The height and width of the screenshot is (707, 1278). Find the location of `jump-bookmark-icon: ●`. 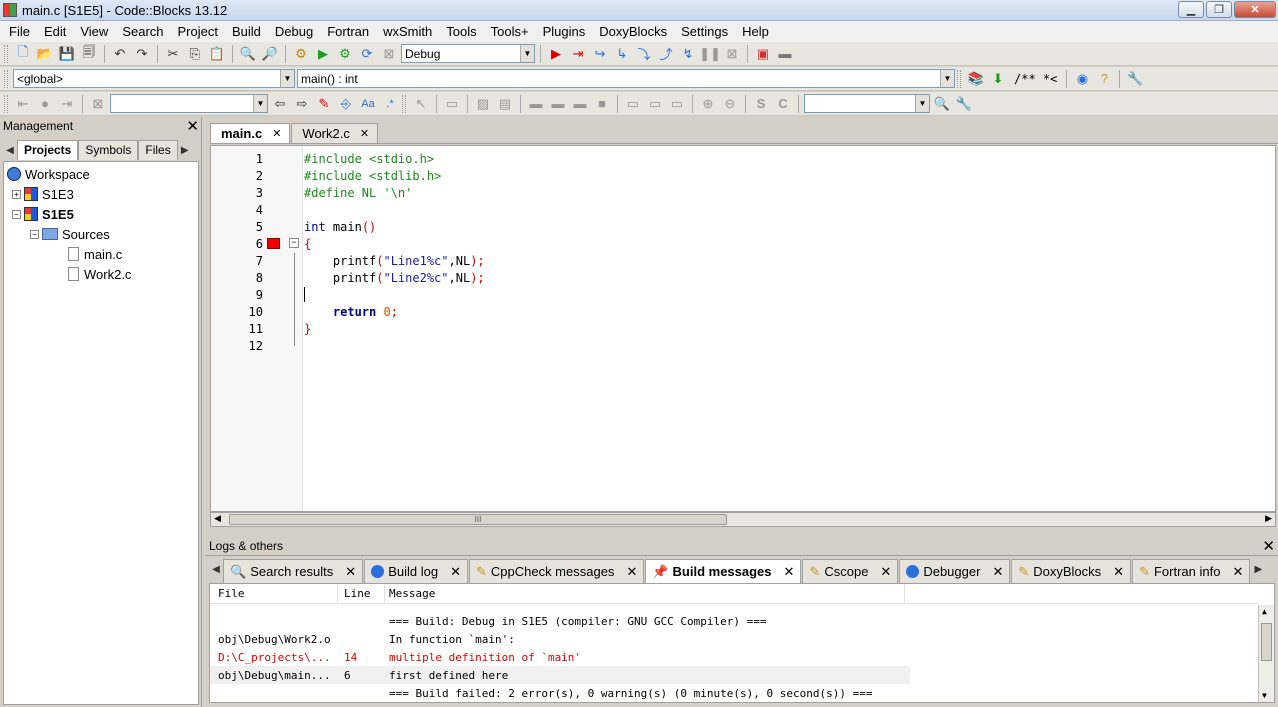

jump-bookmark-icon: ● is located at coordinates (45, 104).